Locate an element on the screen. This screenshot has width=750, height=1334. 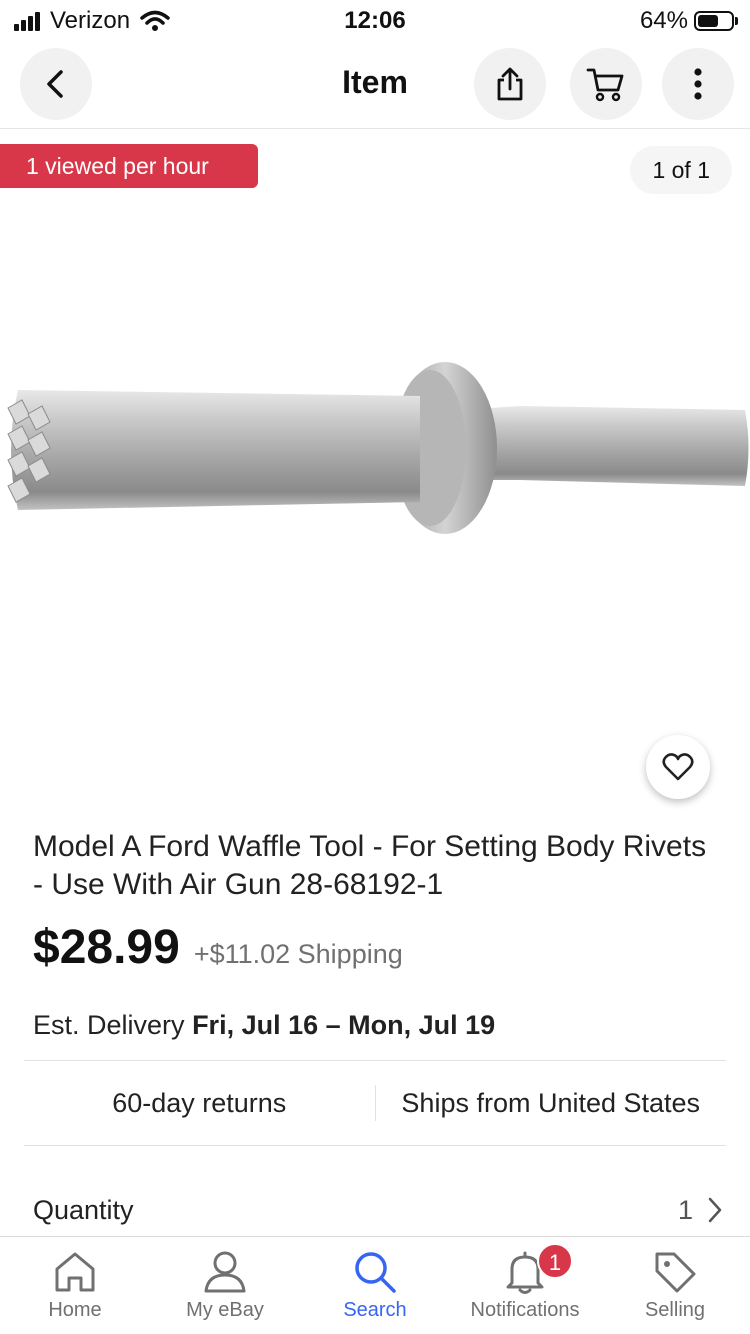
clock: 12:06 is located at coordinates (375, 20).